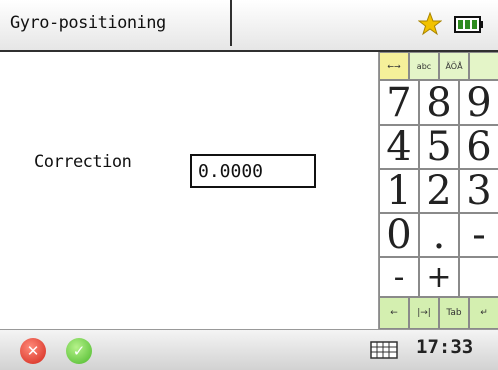 The width and height of the screenshot is (498, 370). Describe the element at coordinates (483, 313) in the screenshot. I see `enter-key: ↵` at that location.